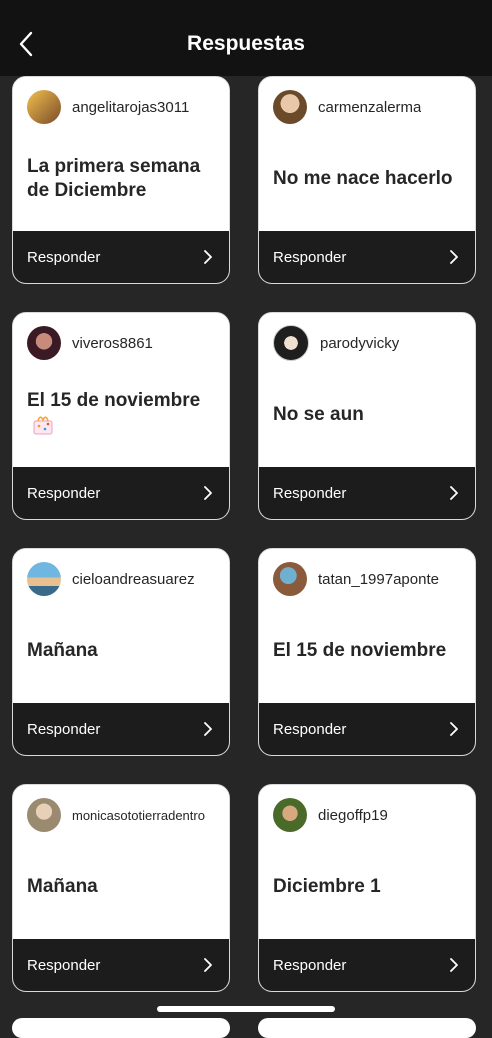 The width and height of the screenshot is (492, 1038). Describe the element at coordinates (138, 815) in the screenshot. I see `username: monicasototierradentro` at that location.